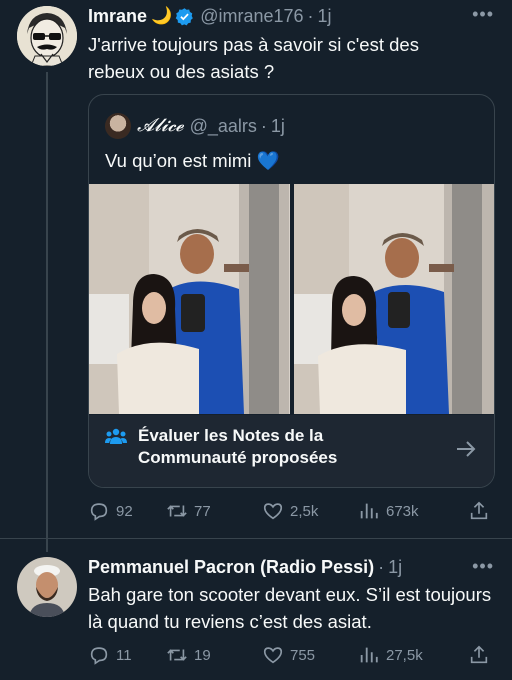  Describe the element at coordinates (404, 655) in the screenshot. I see `reply-views-count: 27,5k` at that location.